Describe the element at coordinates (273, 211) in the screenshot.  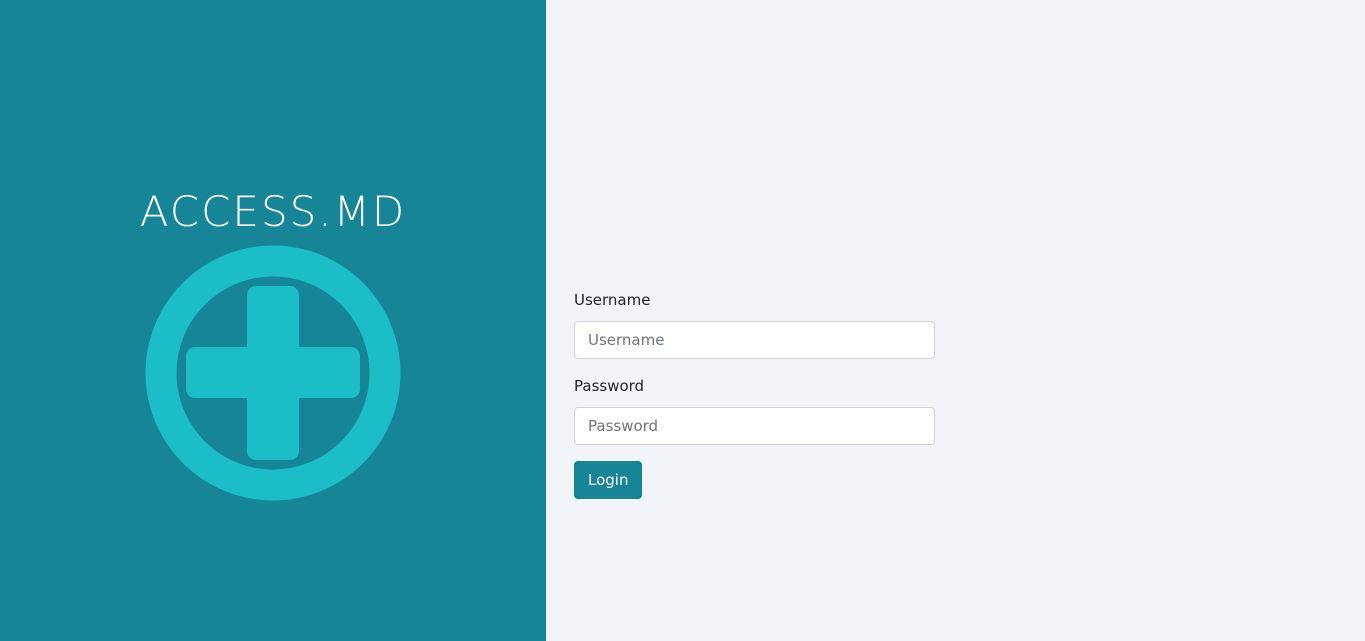
I see `brand-title: ACCESS.MD` at that location.